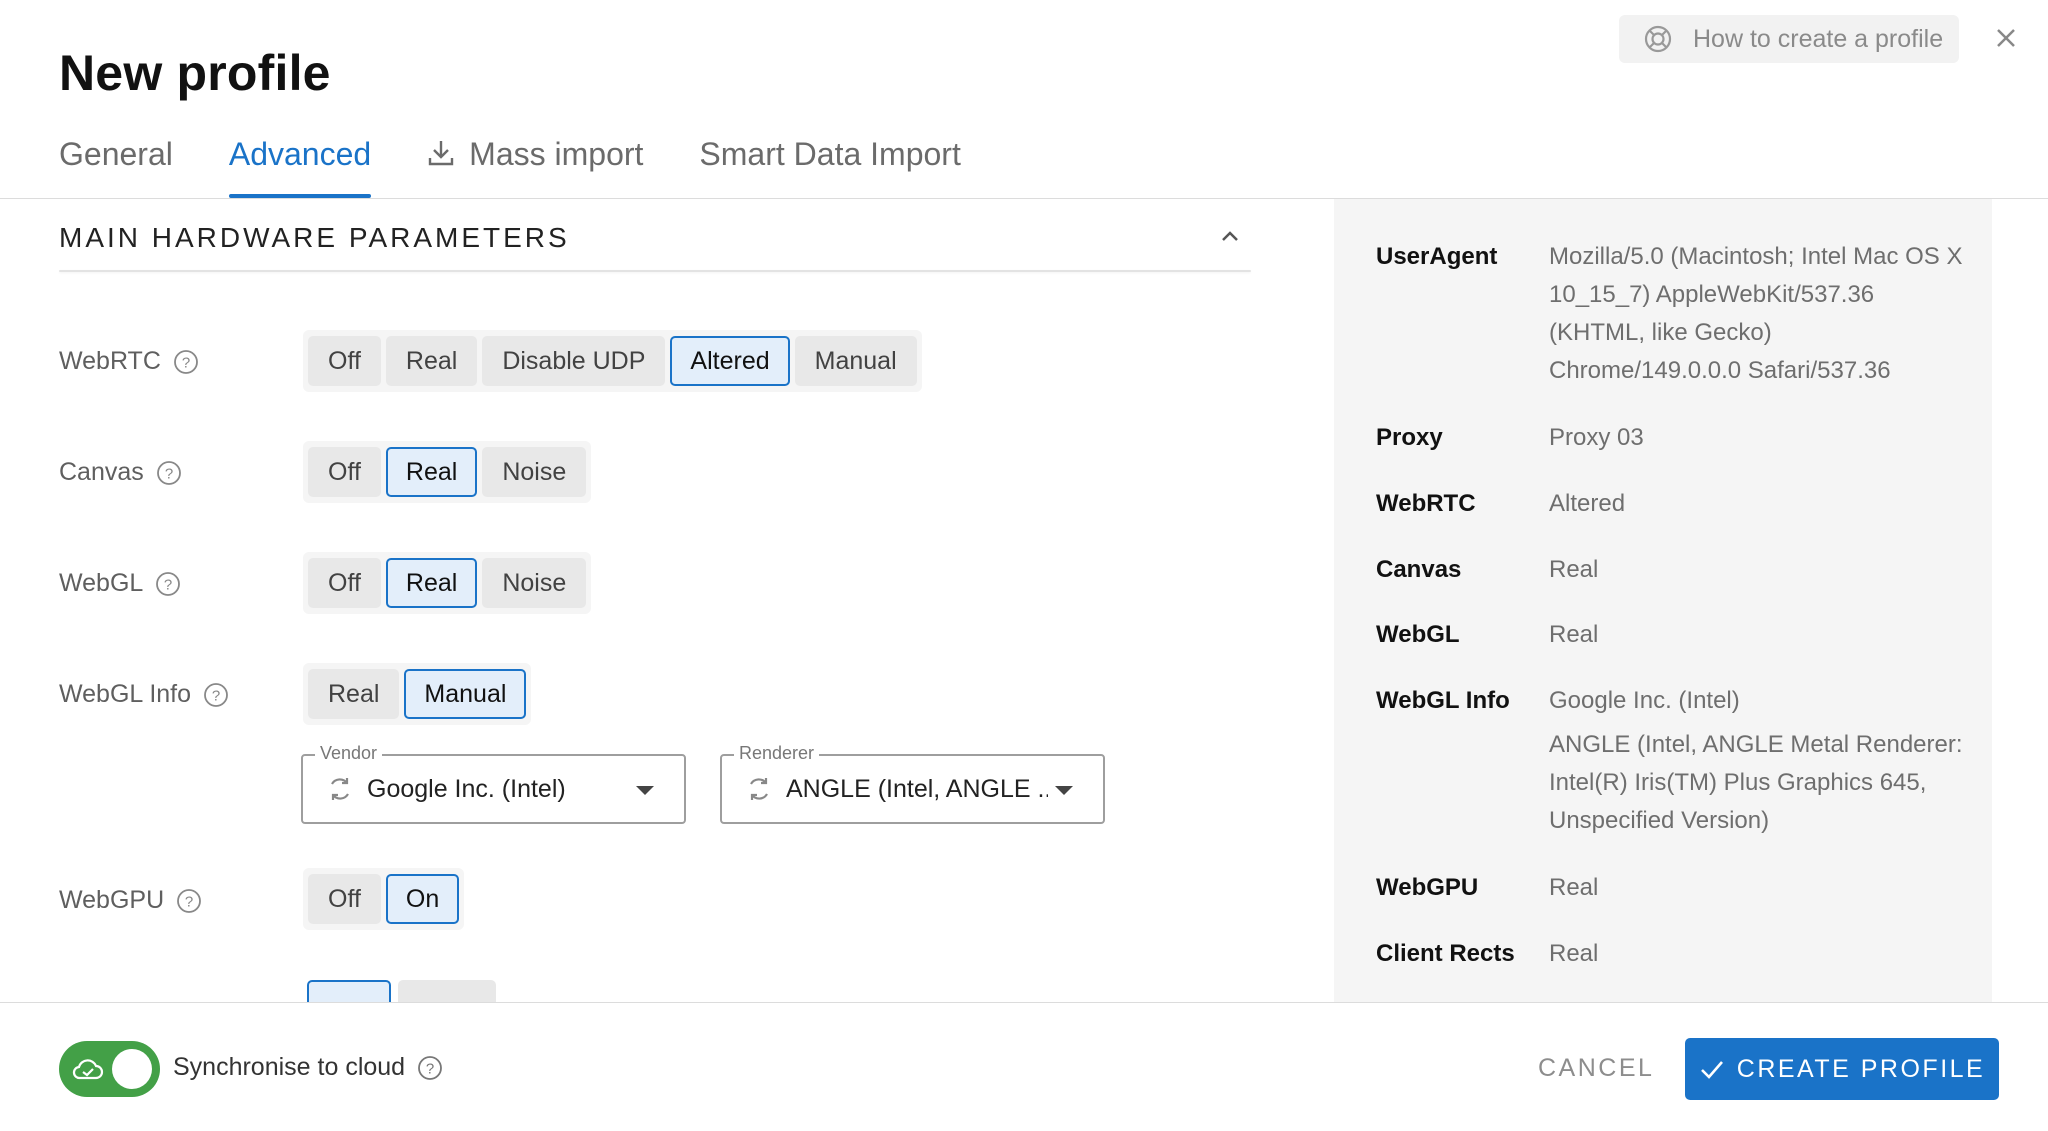  Describe the element at coordinates (1672, 635) in the screenshot. I see `summary-row-webgl: WebGL Real` at that location.